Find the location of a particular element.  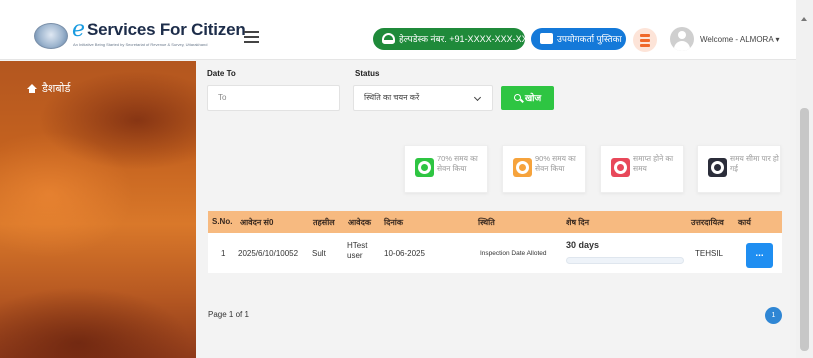

sidebar-item-dashboard: डैशबोर्ड is located at coordinates (48, 88).